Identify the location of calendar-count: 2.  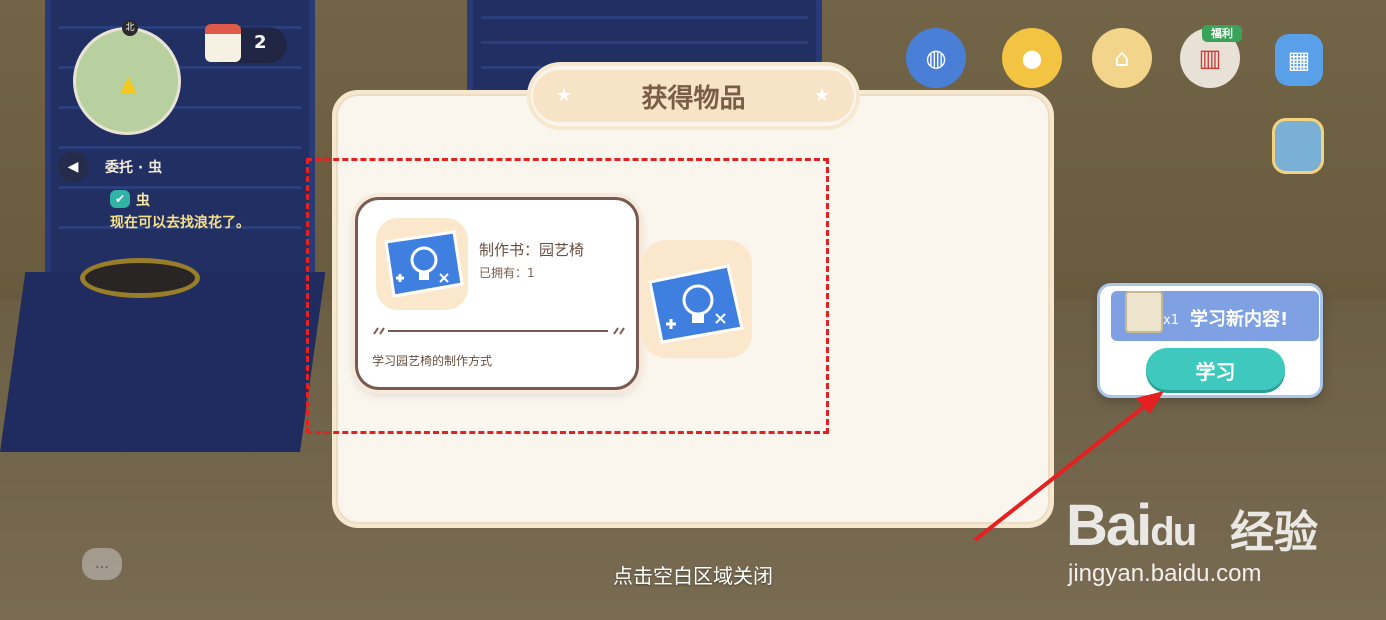
(260, 42).